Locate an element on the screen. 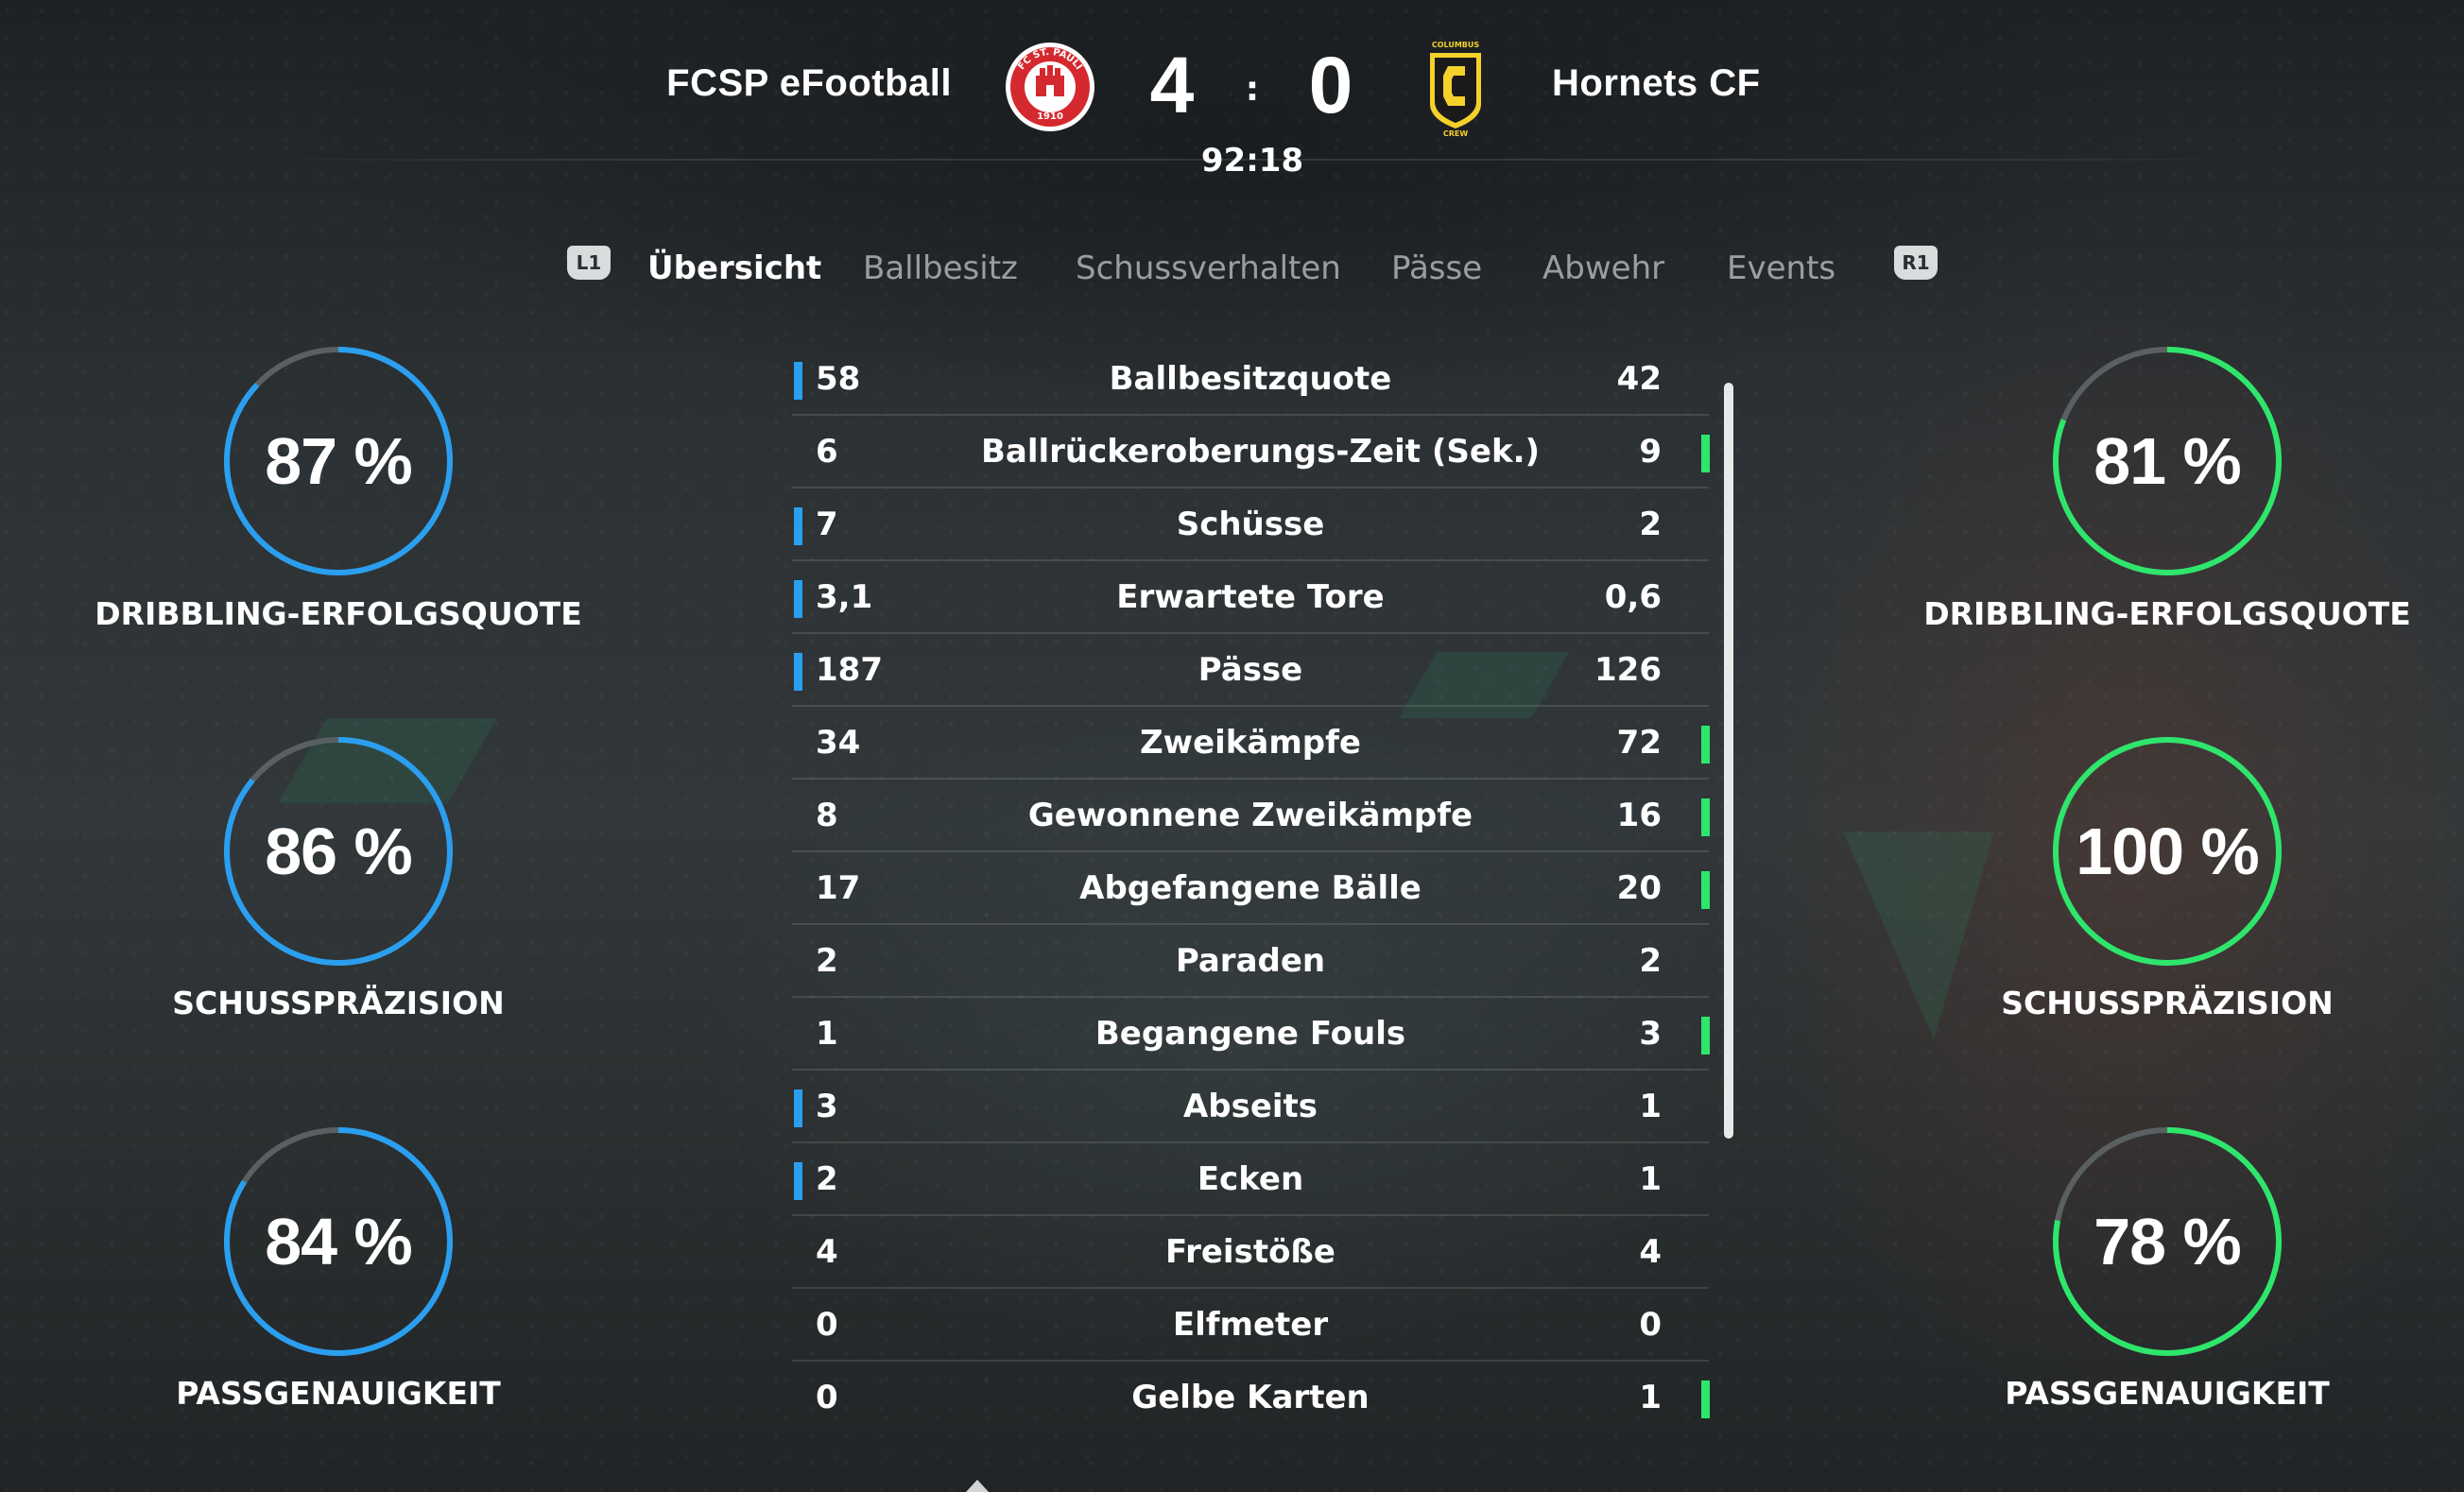  home-dribbling-gauge: 87 % is located at coordinates (338, 461).